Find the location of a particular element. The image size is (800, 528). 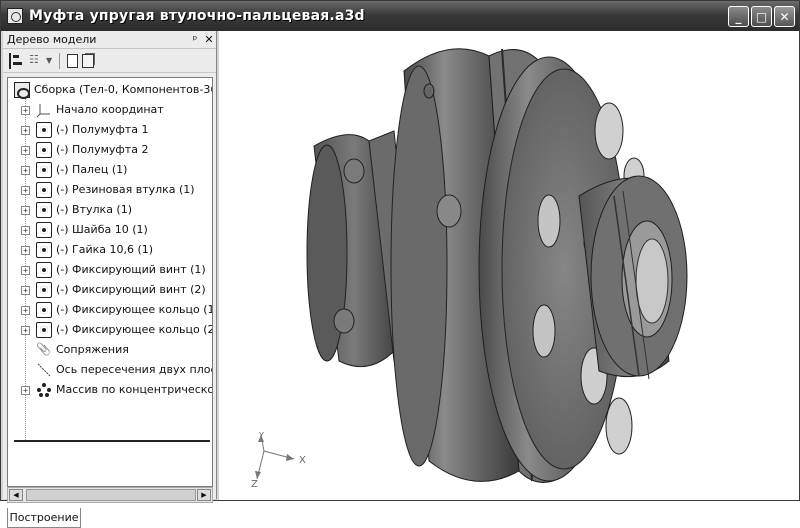

dropdown-arrow-icon: ▼ is located at coordinates (49, 60).